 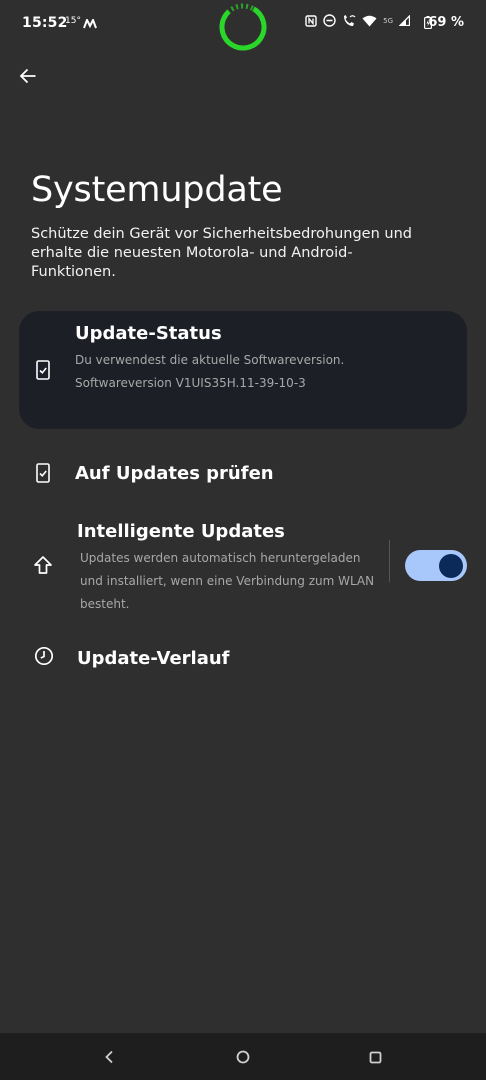 I want to click on update-history-item: Update-Verlauf, so click(x=243, y=660).